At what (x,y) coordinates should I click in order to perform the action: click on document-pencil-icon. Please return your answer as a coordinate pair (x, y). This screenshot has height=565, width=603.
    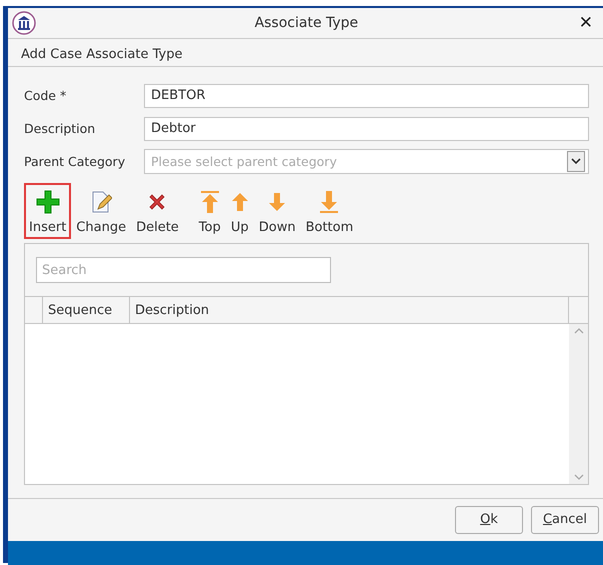
    Looking at the image, I should click on (101, 202).